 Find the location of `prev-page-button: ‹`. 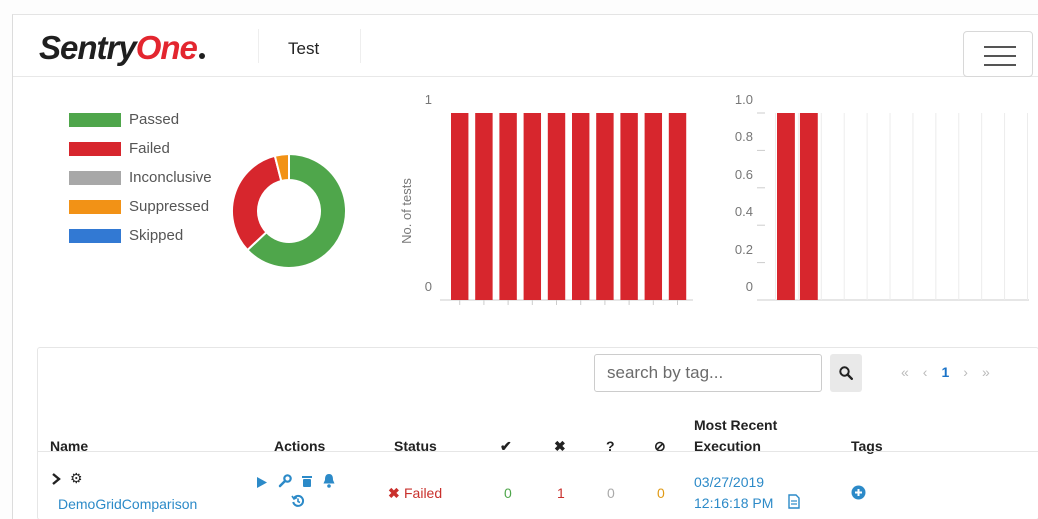

prev-page-button: ‹ is located at coordinates (925, 372).